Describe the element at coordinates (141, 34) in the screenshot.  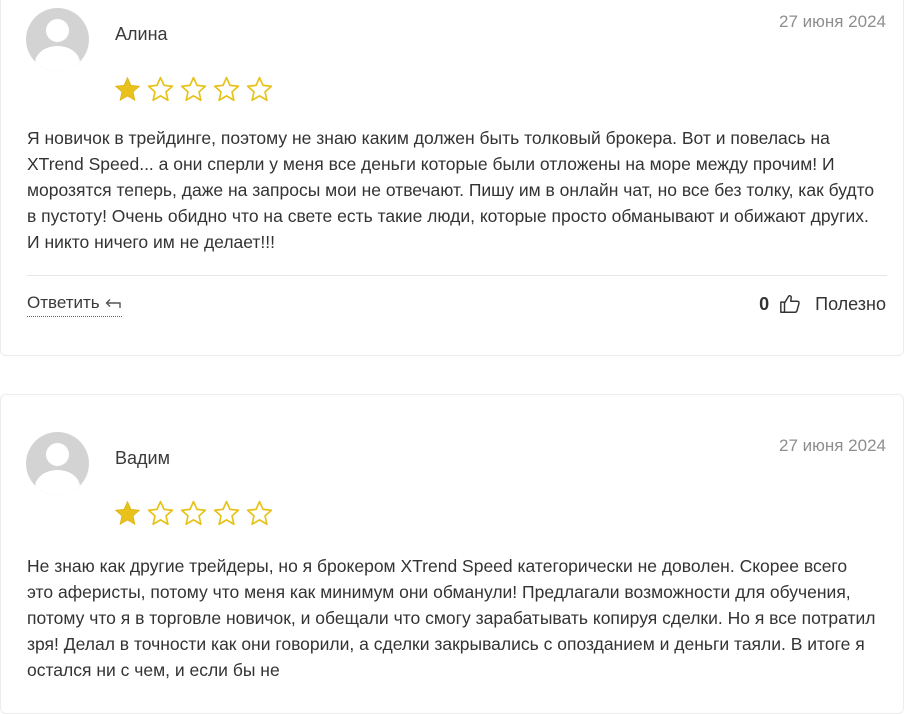
I see `review-author: Алина` at that location.